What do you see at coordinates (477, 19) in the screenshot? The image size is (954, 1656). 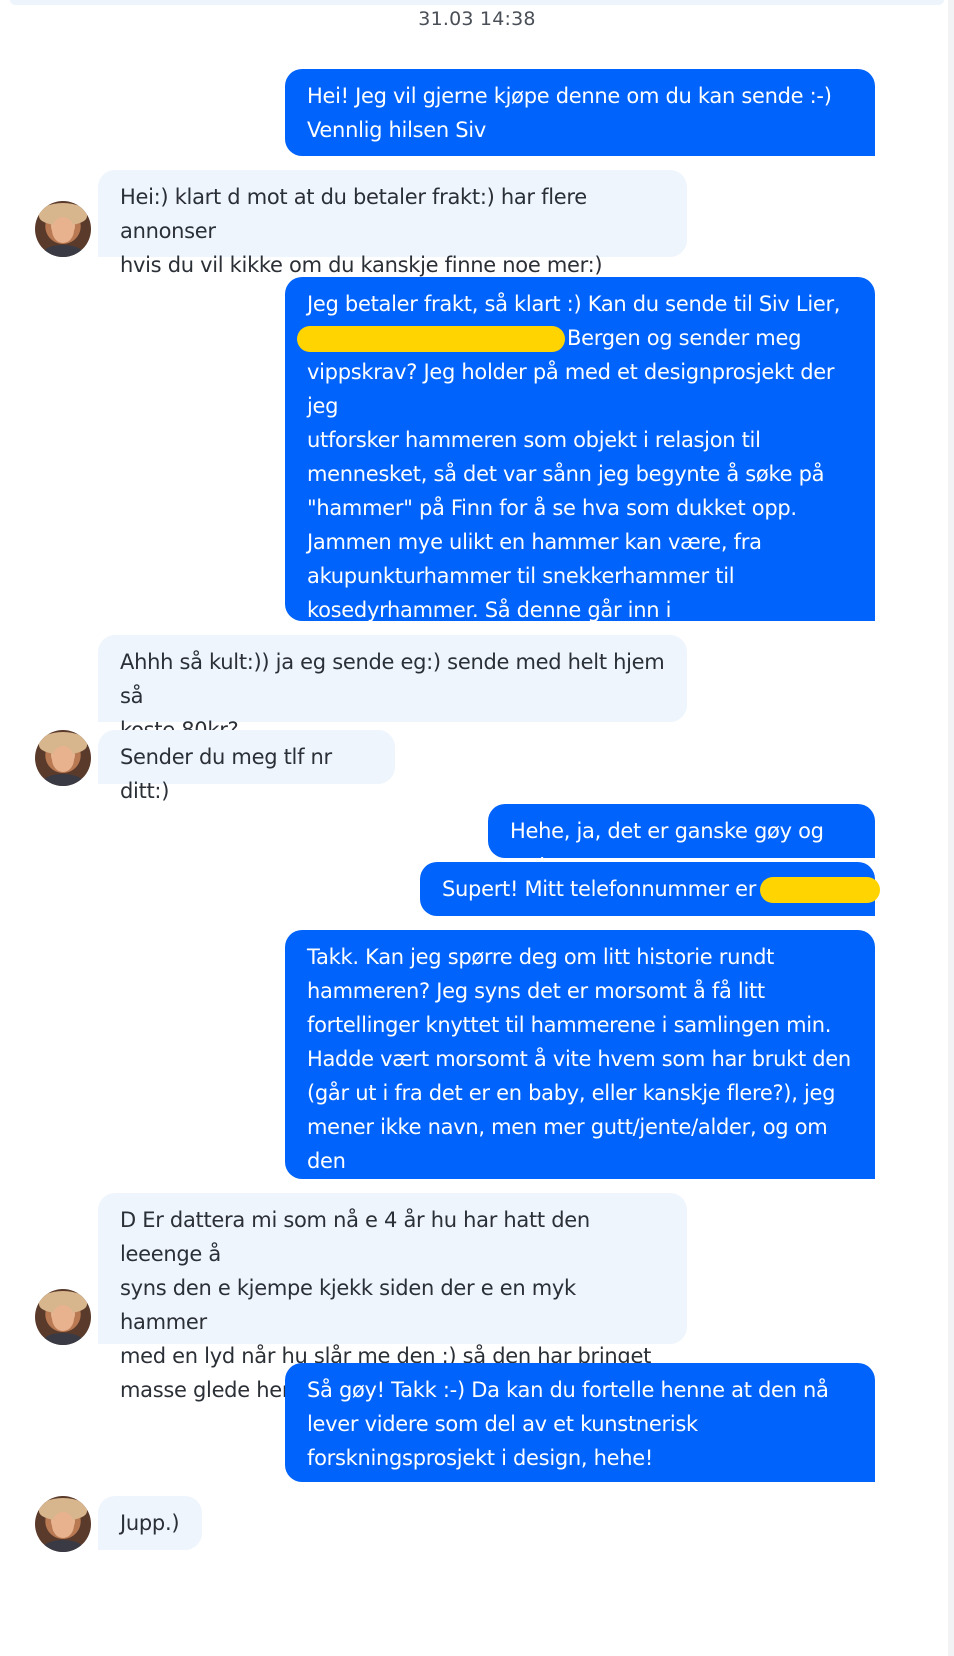 I see `conversation-timestamp: 31.03 14:38` at bounding box center [477, 19].